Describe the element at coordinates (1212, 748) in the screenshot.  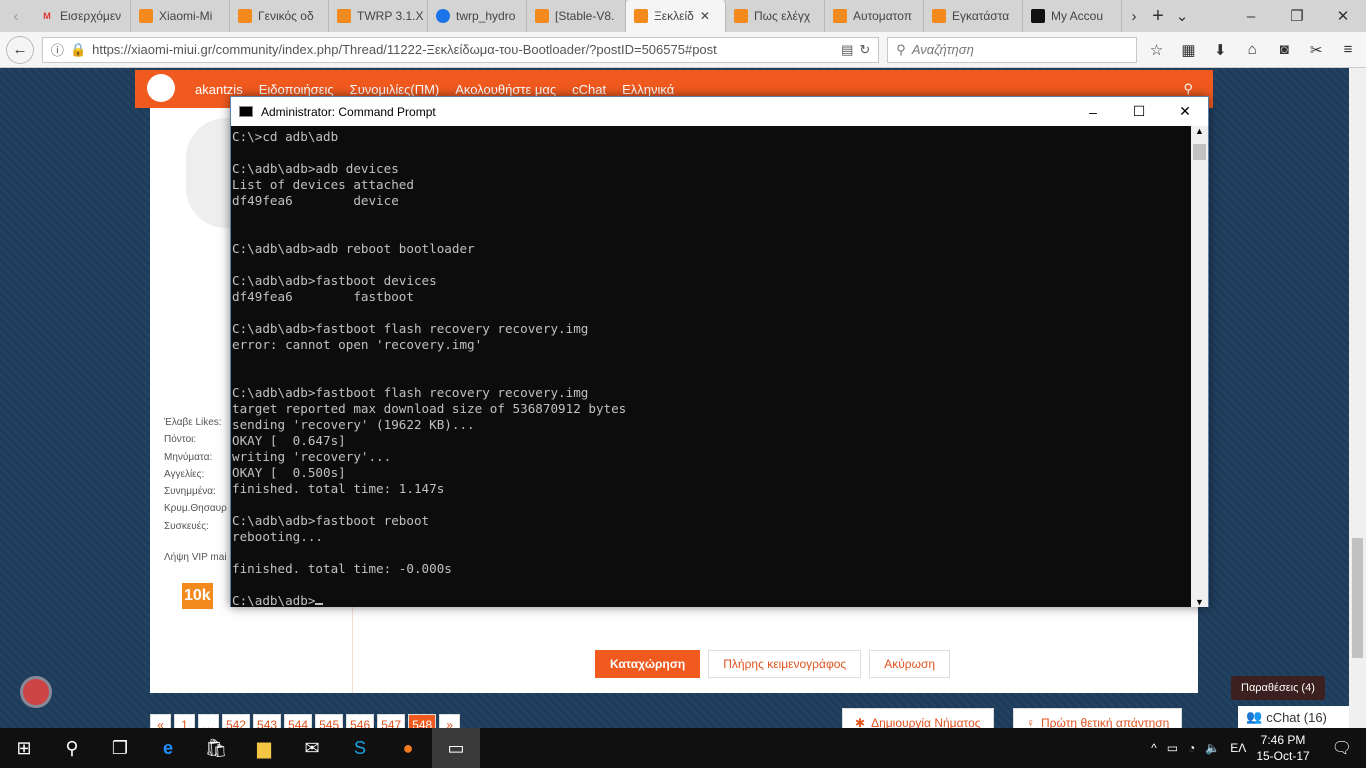
I see `volume-icon: 🔈` at that location.